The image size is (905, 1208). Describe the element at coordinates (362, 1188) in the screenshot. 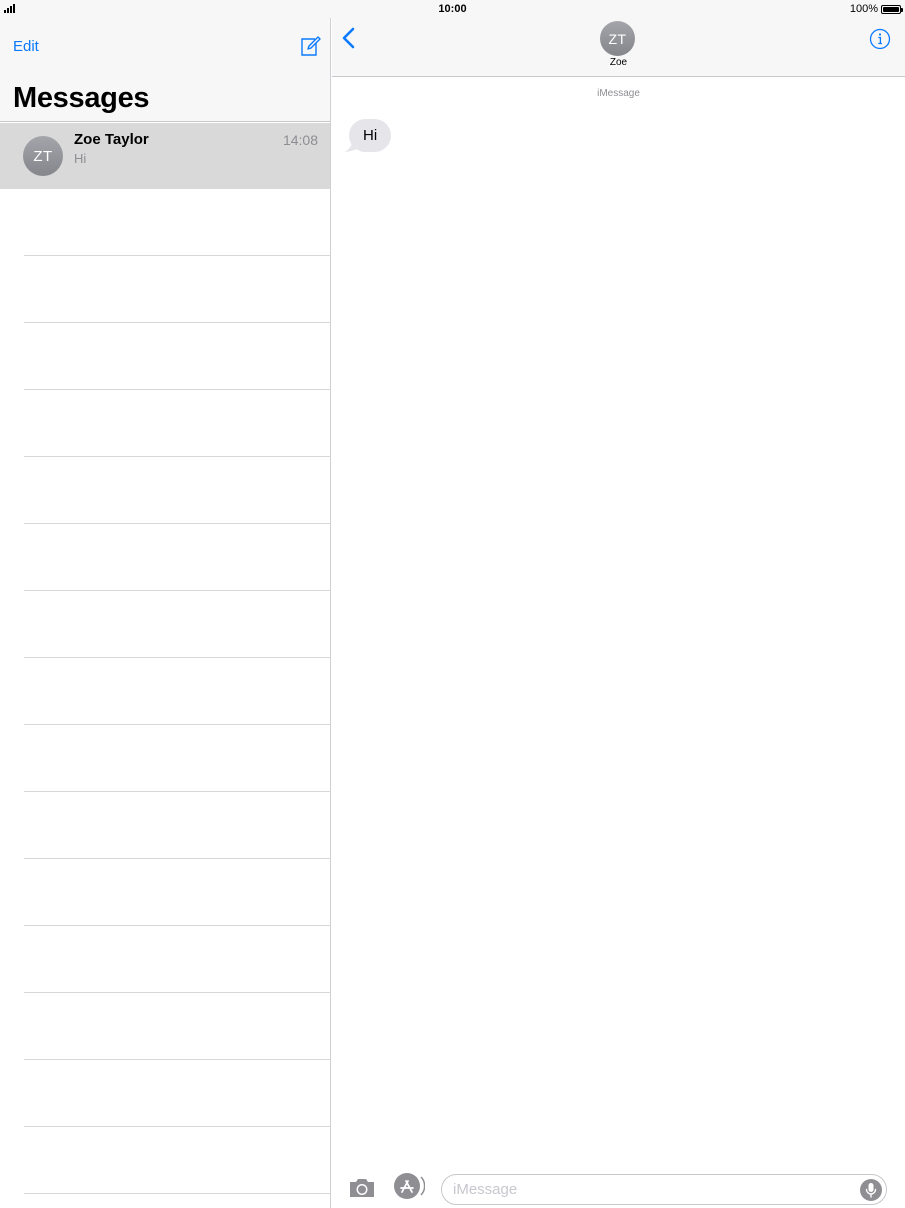

I see `camera-icon` at that location.